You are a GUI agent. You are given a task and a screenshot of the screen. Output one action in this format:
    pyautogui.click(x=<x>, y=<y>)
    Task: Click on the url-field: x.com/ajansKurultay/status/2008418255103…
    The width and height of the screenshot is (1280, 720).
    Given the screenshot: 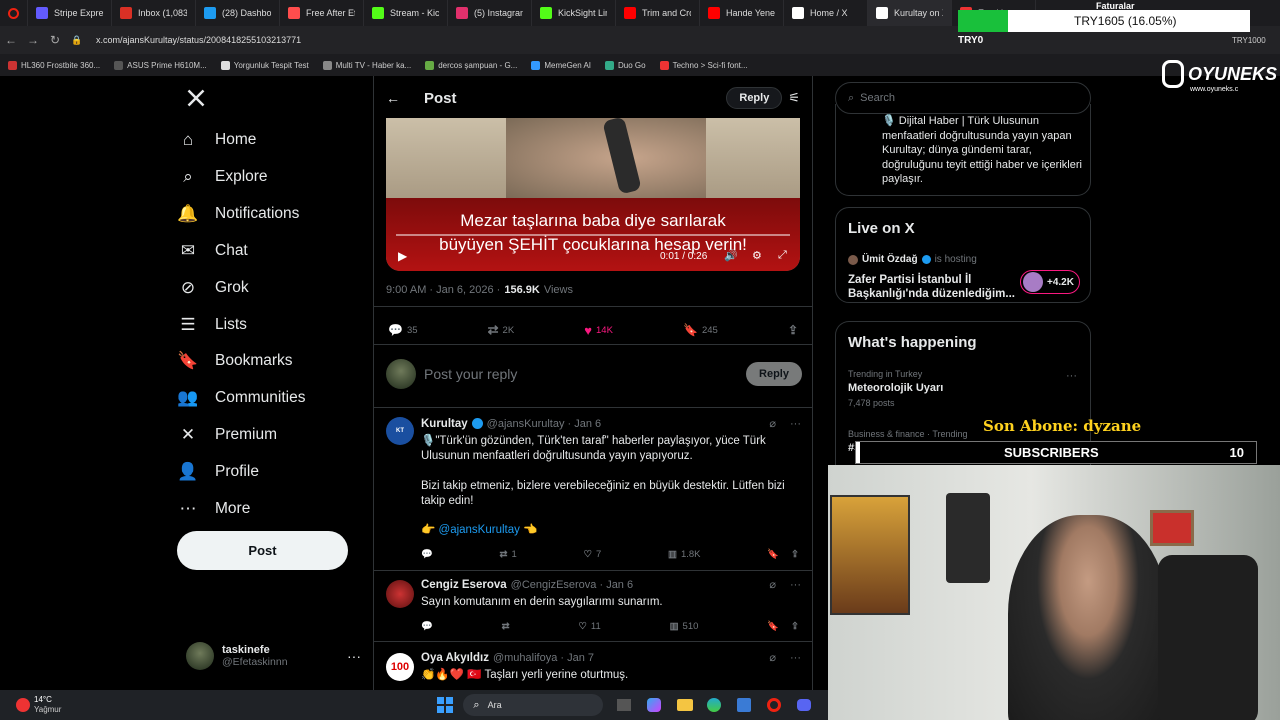 What is the action you would take?
    pyautogui.click(x=198, y=40)
    